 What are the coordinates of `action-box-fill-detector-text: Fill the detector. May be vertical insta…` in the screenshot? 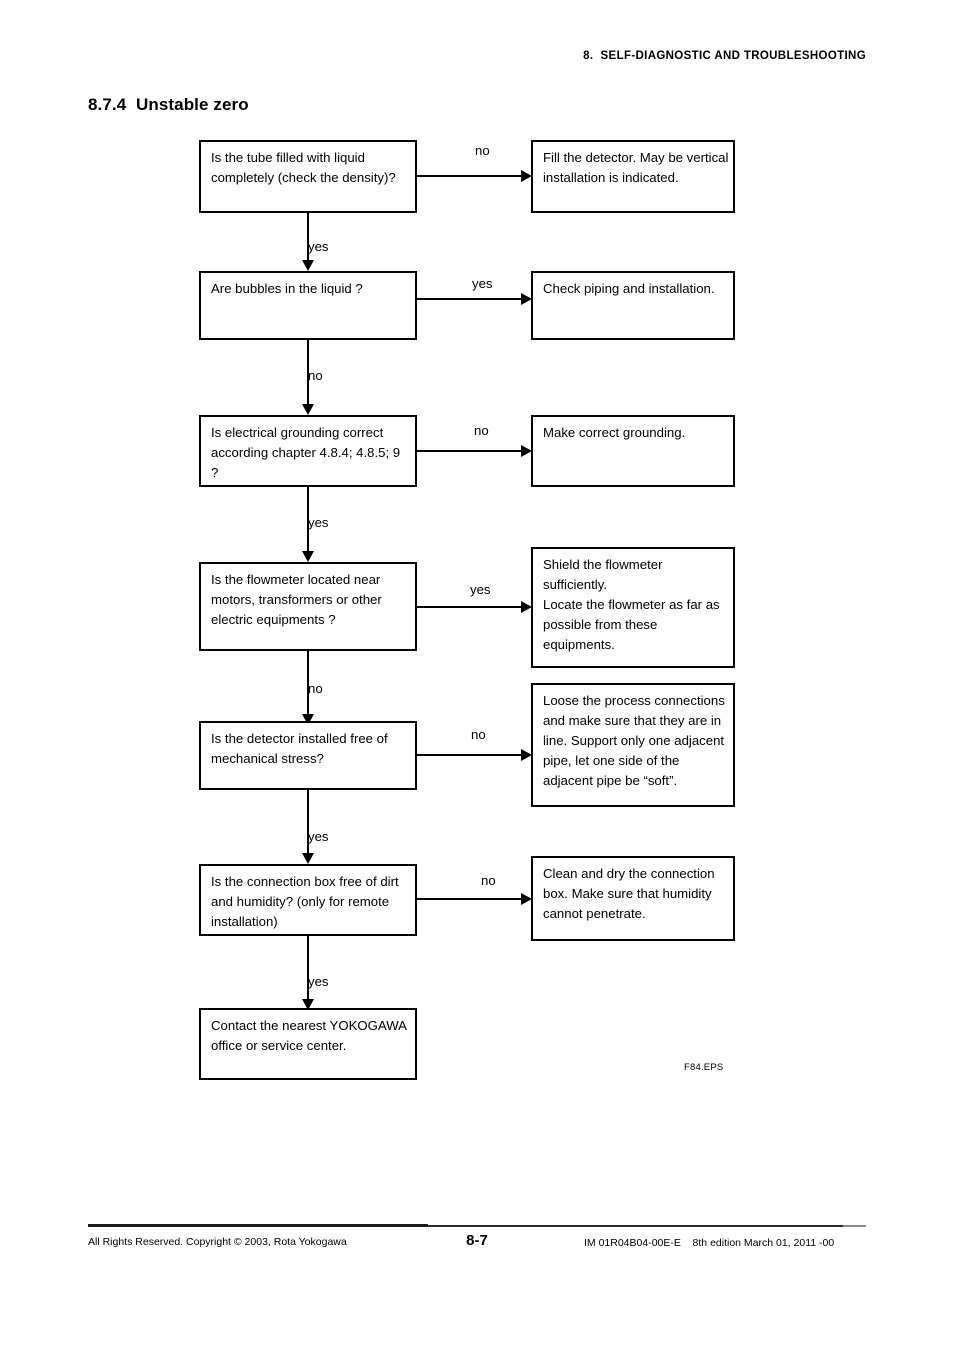 It's located at (636, 167).